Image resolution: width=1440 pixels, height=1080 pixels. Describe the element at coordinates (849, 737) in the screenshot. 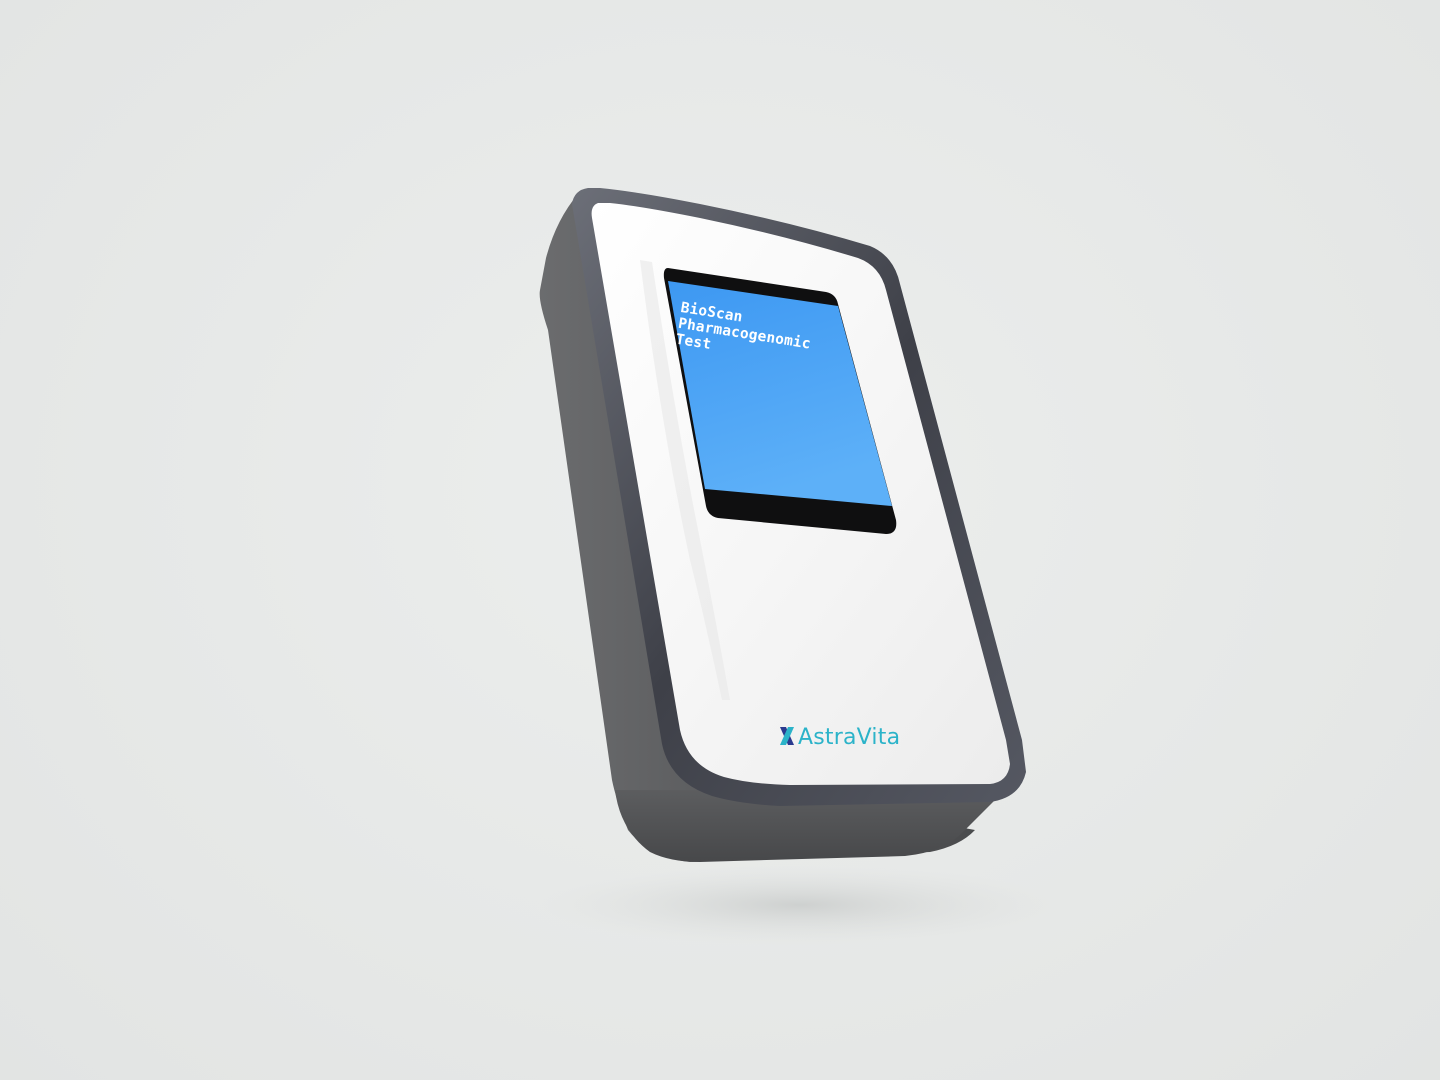

I see `brand-name: AstraVita` at that location.